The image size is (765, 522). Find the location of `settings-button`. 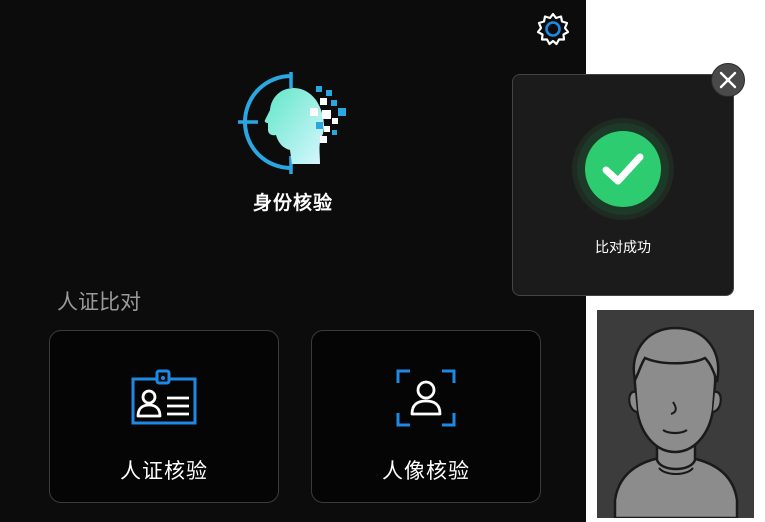

settings-button is located at coordinates (553, 29).